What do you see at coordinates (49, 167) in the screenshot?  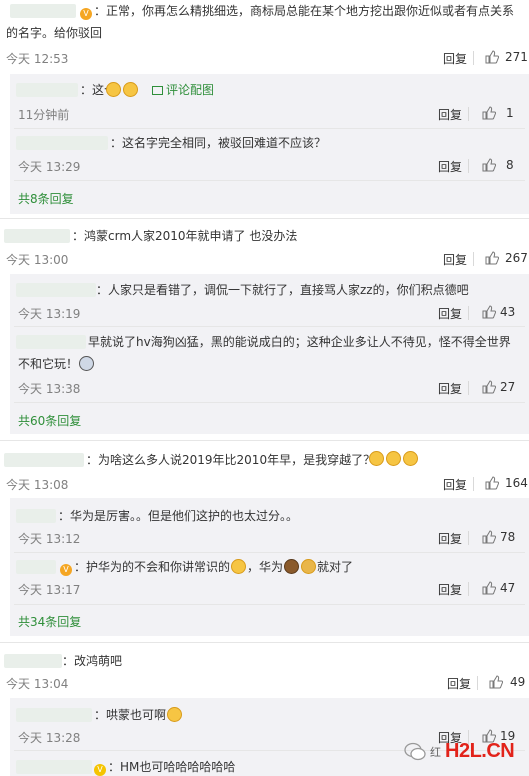 I see `reply-time: 今天 13:29` at bounding box center [49, 167].